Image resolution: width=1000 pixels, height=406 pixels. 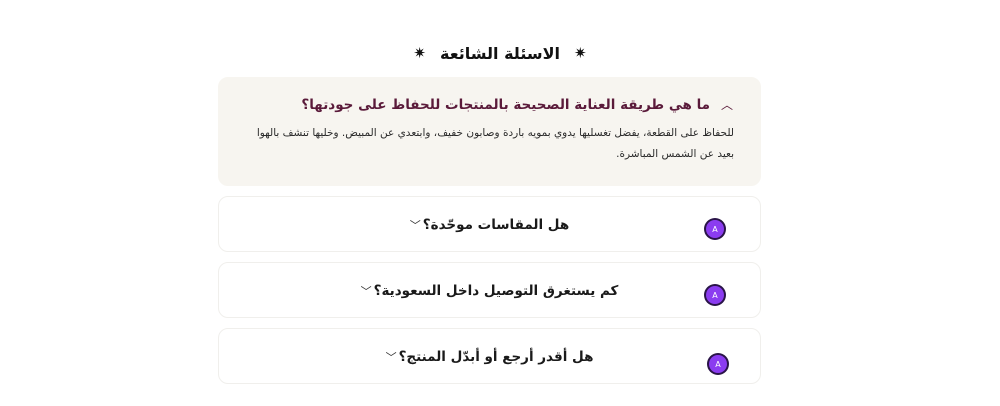 What do you see at coordinates (496, 357) in the screenshot?
I see `faq-question: هل أقدر أرجع أو أبدّل المنتج؟` at bounding box center [496, 357].